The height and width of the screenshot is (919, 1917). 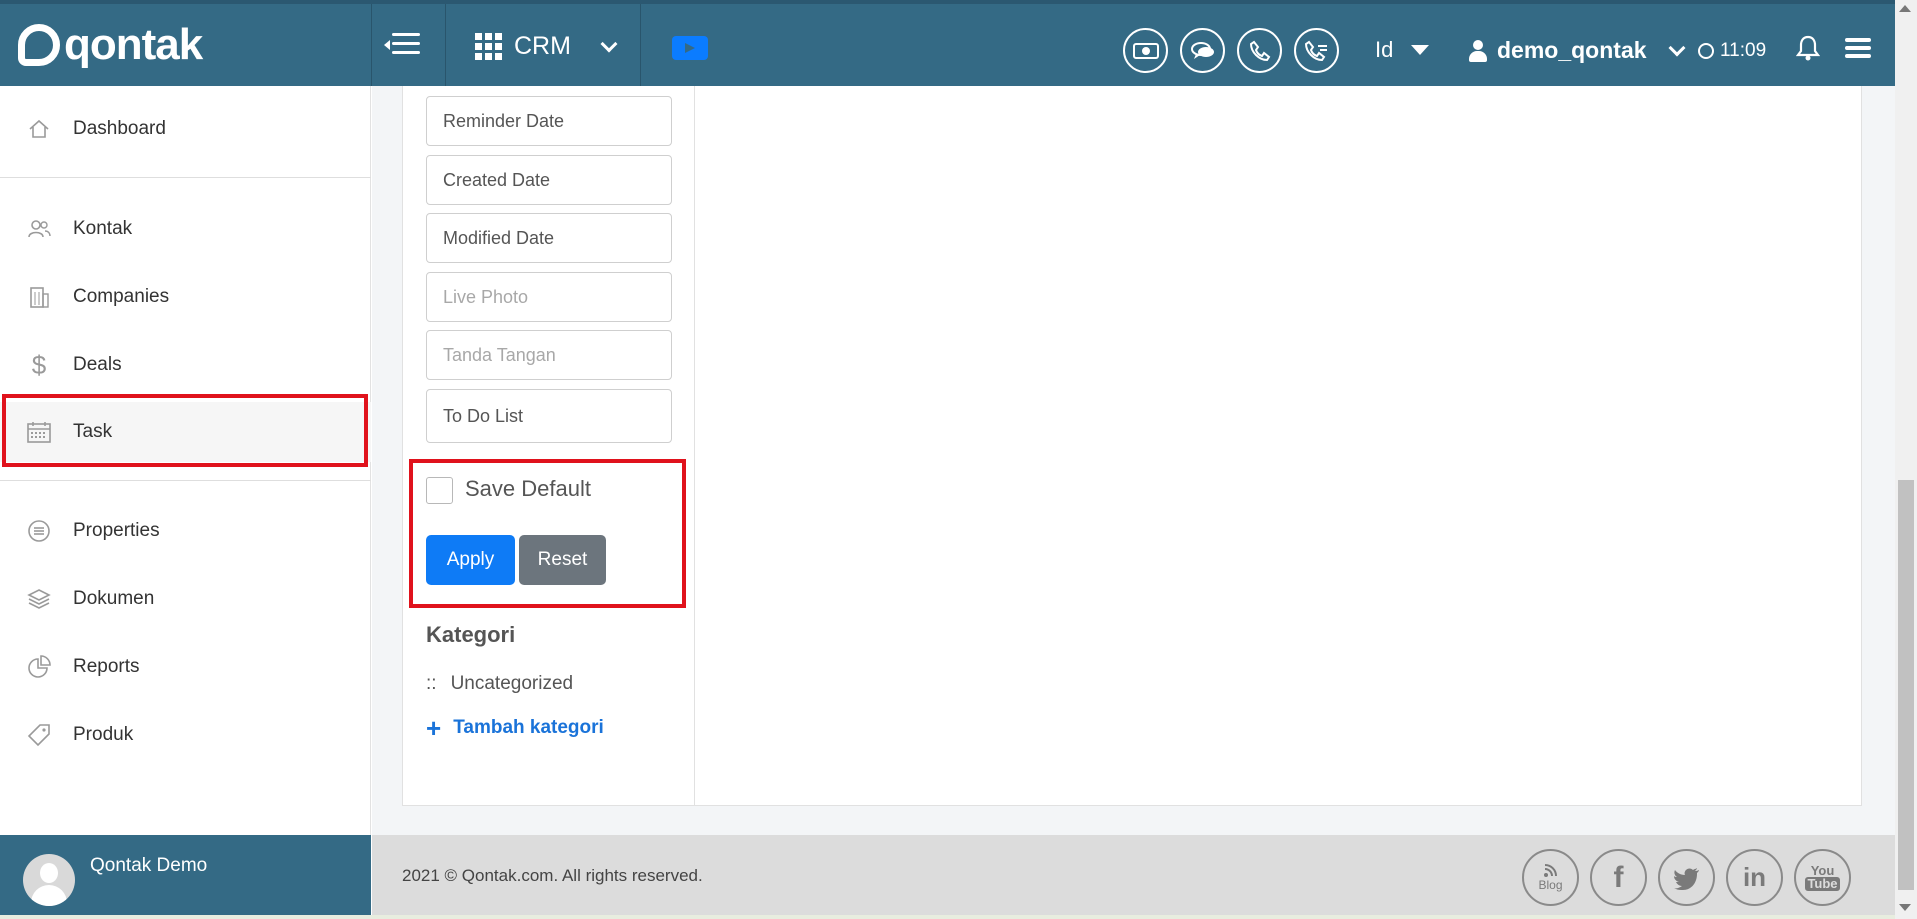 I want to click on facebook-icon: f, so click(x=1618, y=877).